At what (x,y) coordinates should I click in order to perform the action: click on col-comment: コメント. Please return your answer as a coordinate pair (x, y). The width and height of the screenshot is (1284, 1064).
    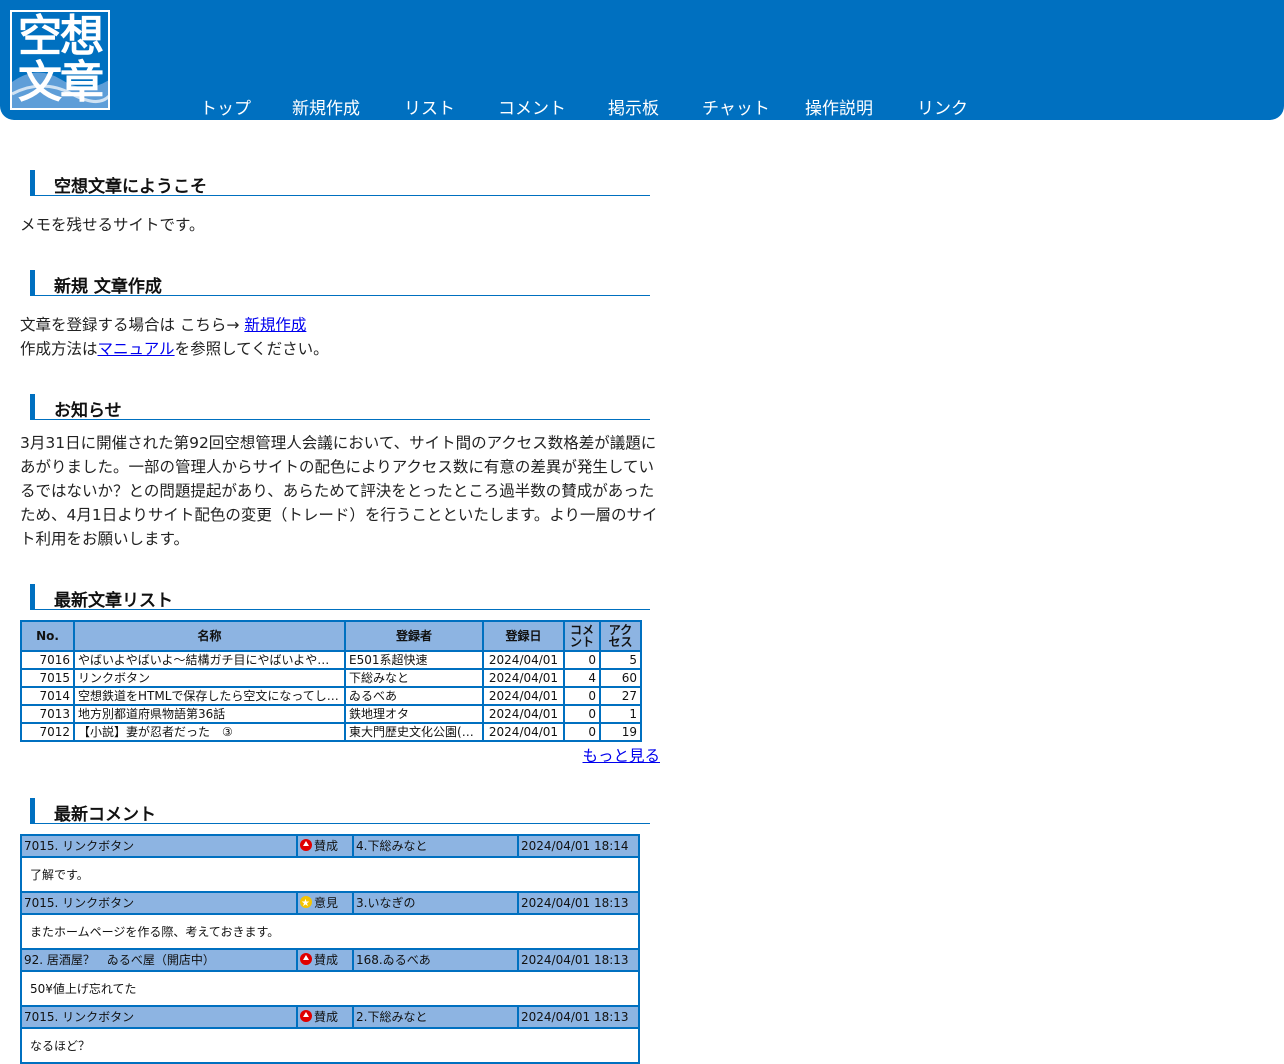
    Looking at the image, I should click on (582, 636).